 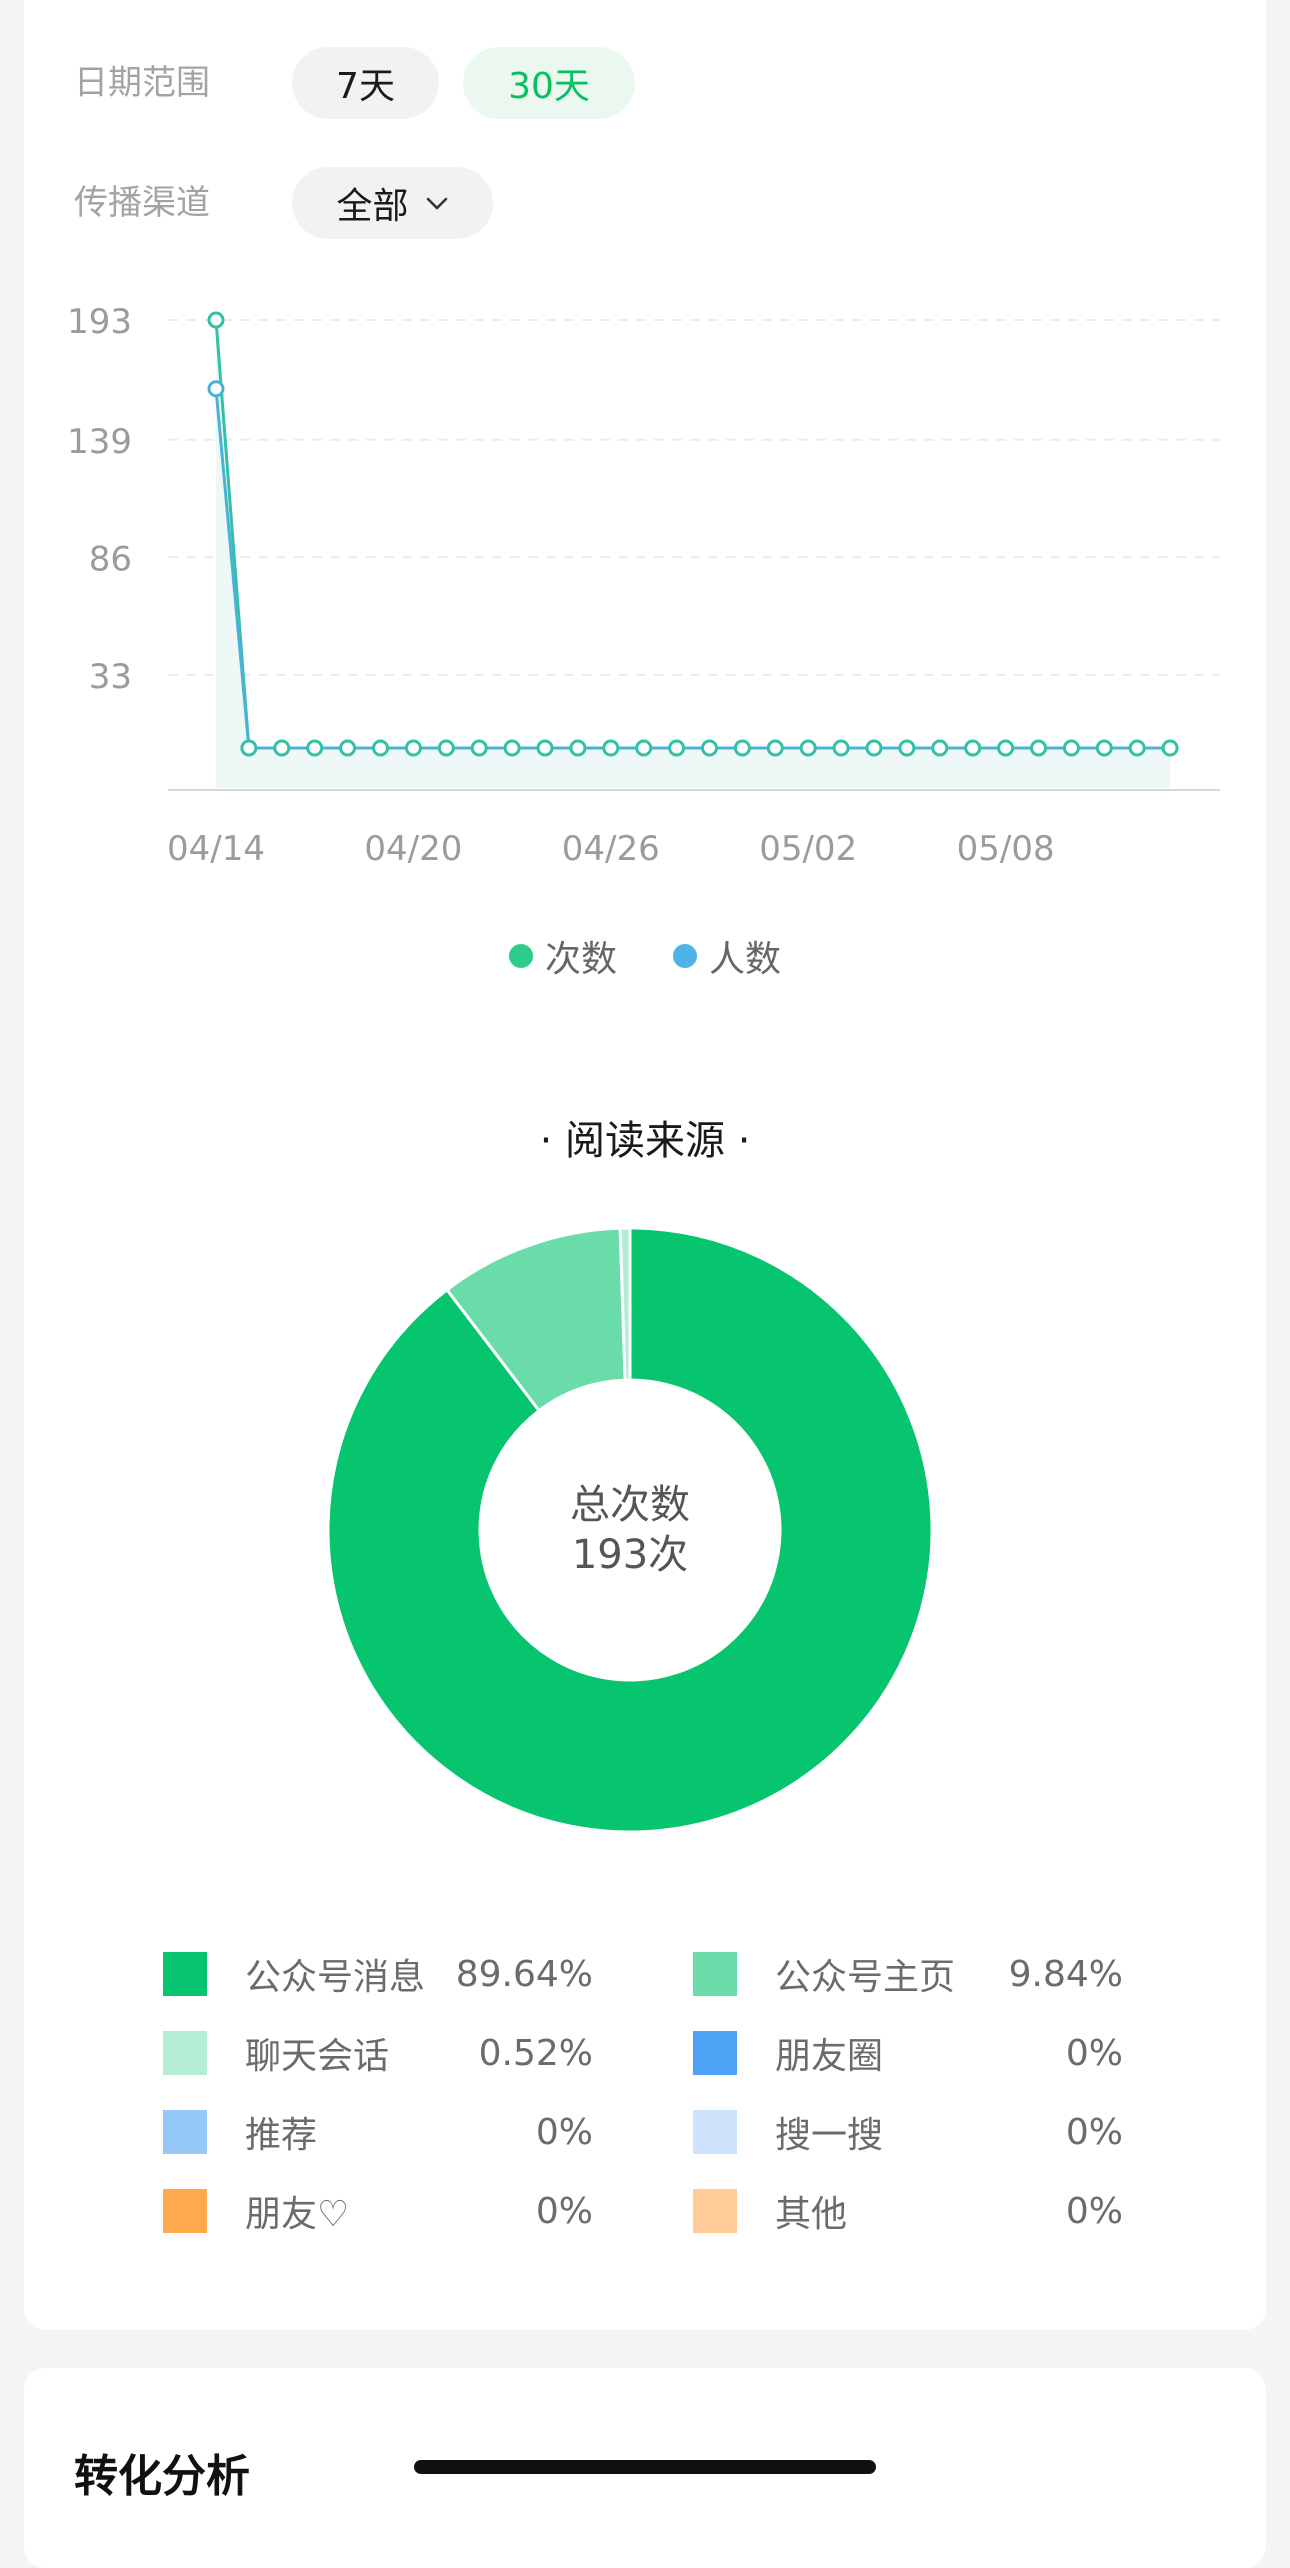 I want to click on donut-center-value: 193次, so click(x=630, y=1555).